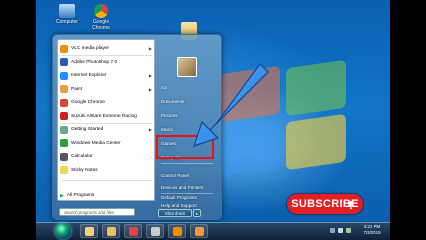  What do you see at coordinates (340, 230) in the screenshot?
I see `volume-icon` at bounding box center [340, 230].